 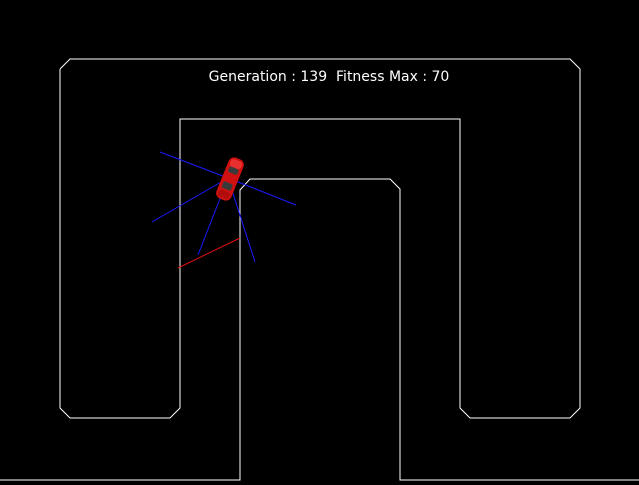 What do you see at coordinates (331, 77) in the screenshot?
I see `hud-spacer` at bounding box center [331, 77].